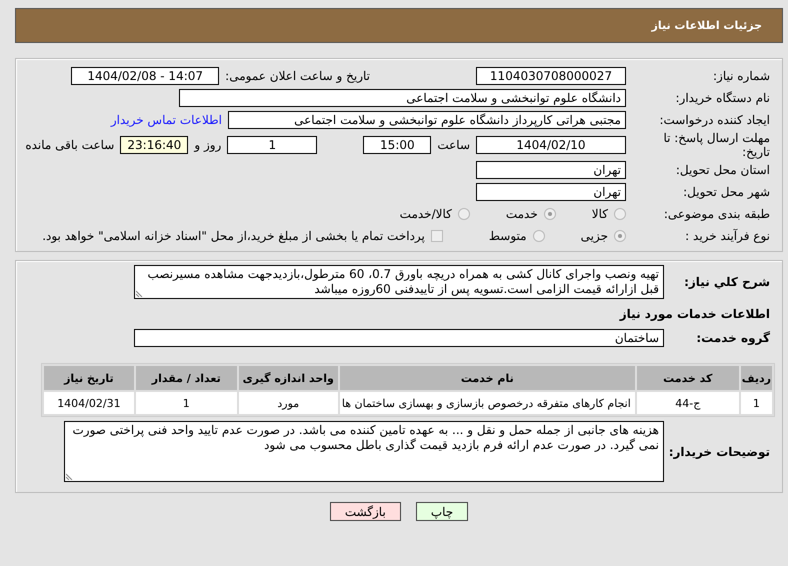 This screenshot has height=566, width=788. I want to click on field-label: توضیحات خریدار:, so click(720, 451).